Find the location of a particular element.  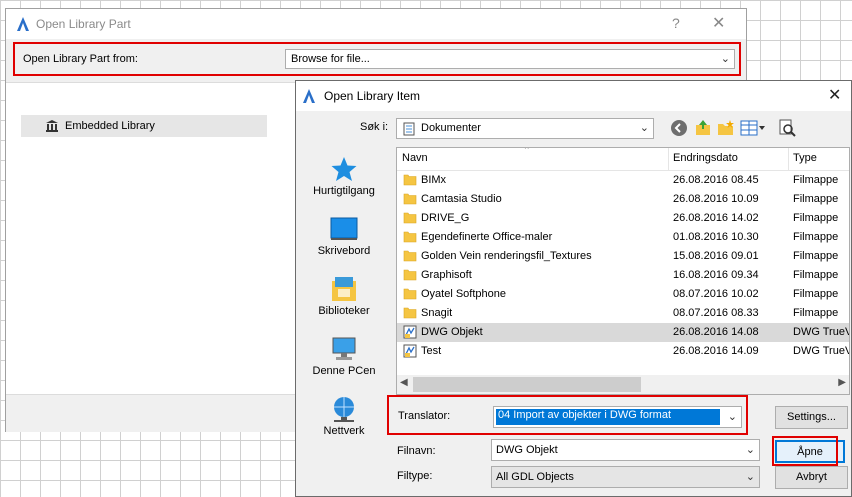

preview-icon is located at coordinates (788, 129).